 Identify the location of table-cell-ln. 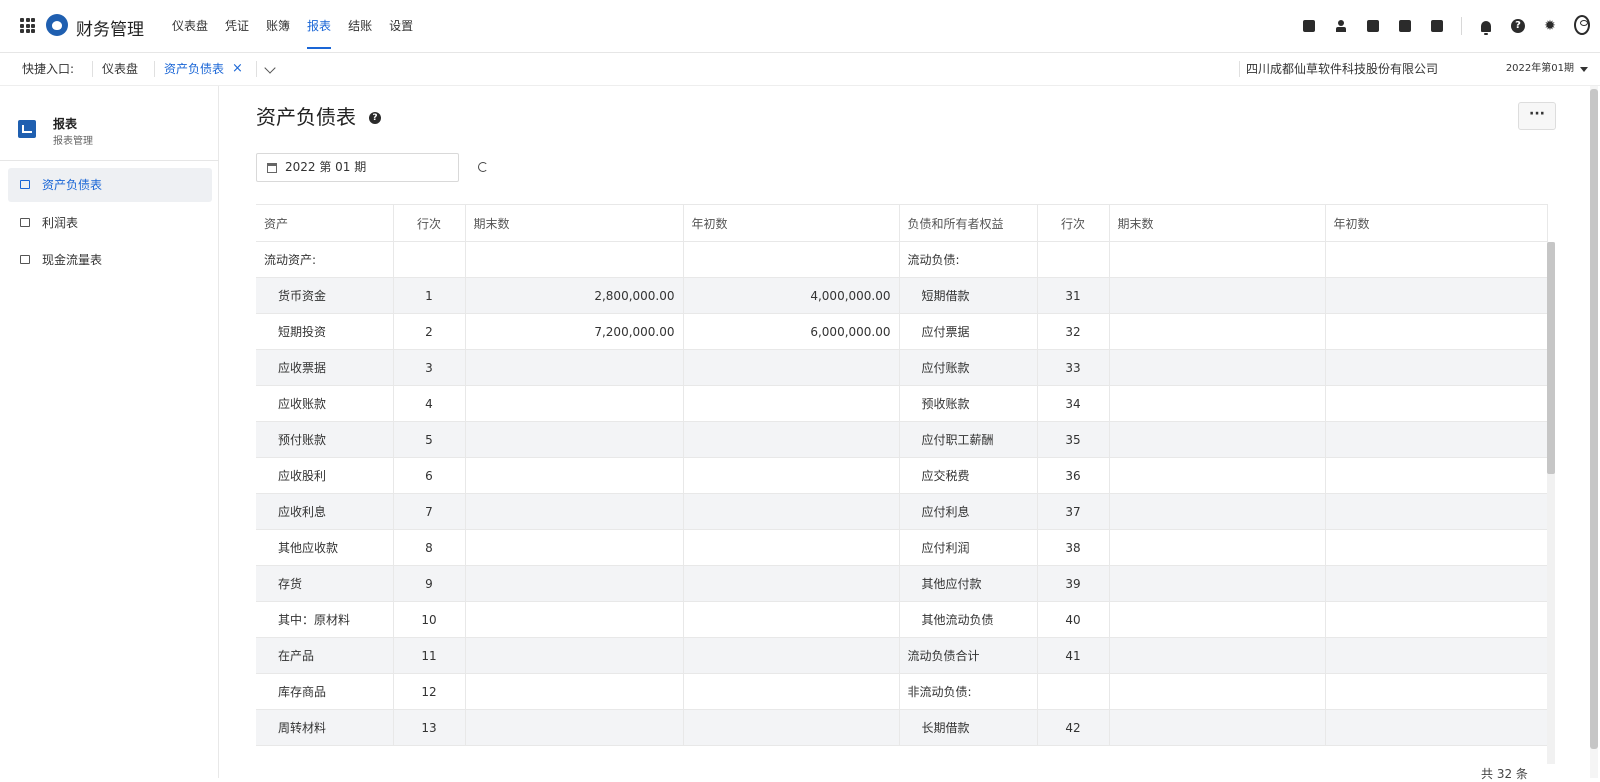
(1073, 259).